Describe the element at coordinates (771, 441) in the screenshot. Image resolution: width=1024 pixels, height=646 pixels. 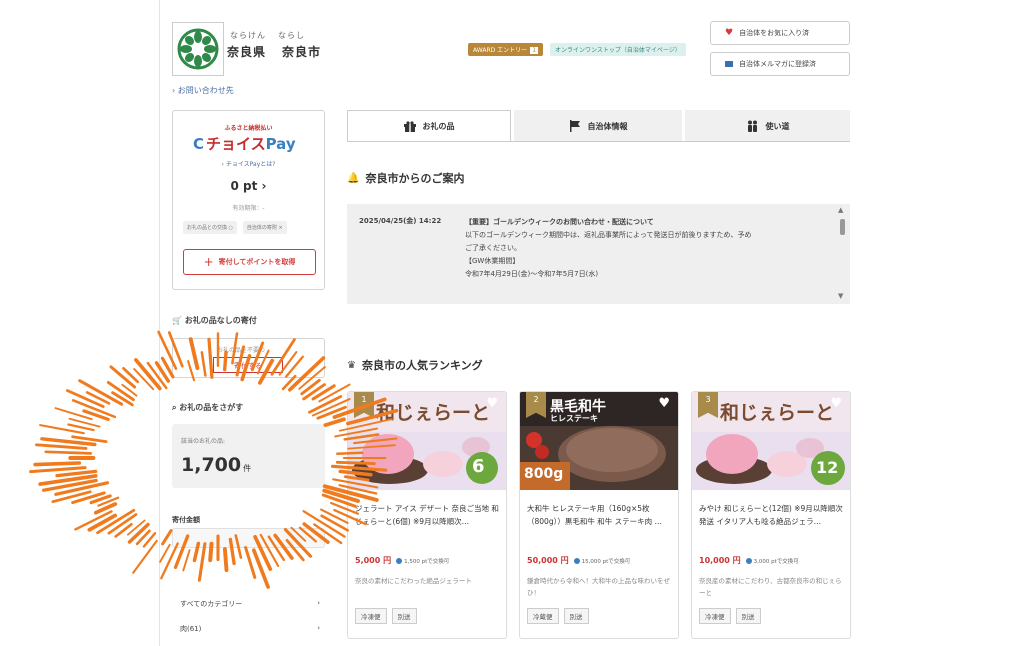
I see `product-image: 和じぇらーと 12 3 ♥` at that location.